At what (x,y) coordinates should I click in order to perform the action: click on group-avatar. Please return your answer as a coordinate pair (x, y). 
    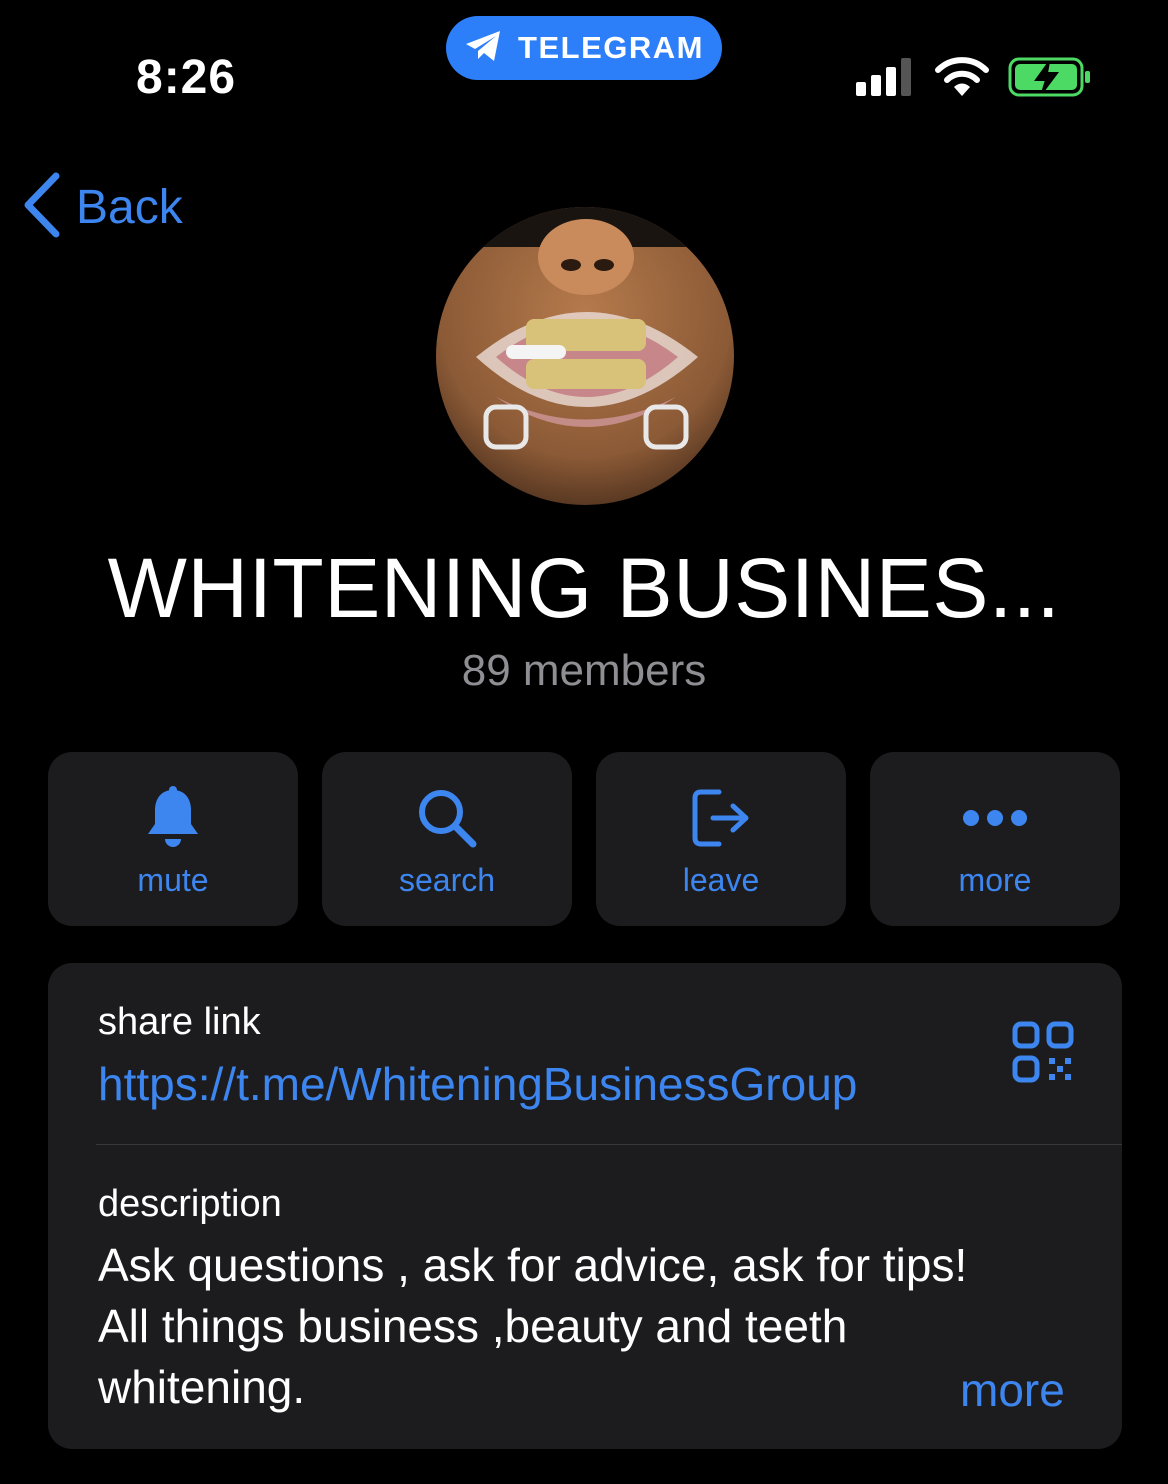
    Looking at the image, I should click on (585, 356).